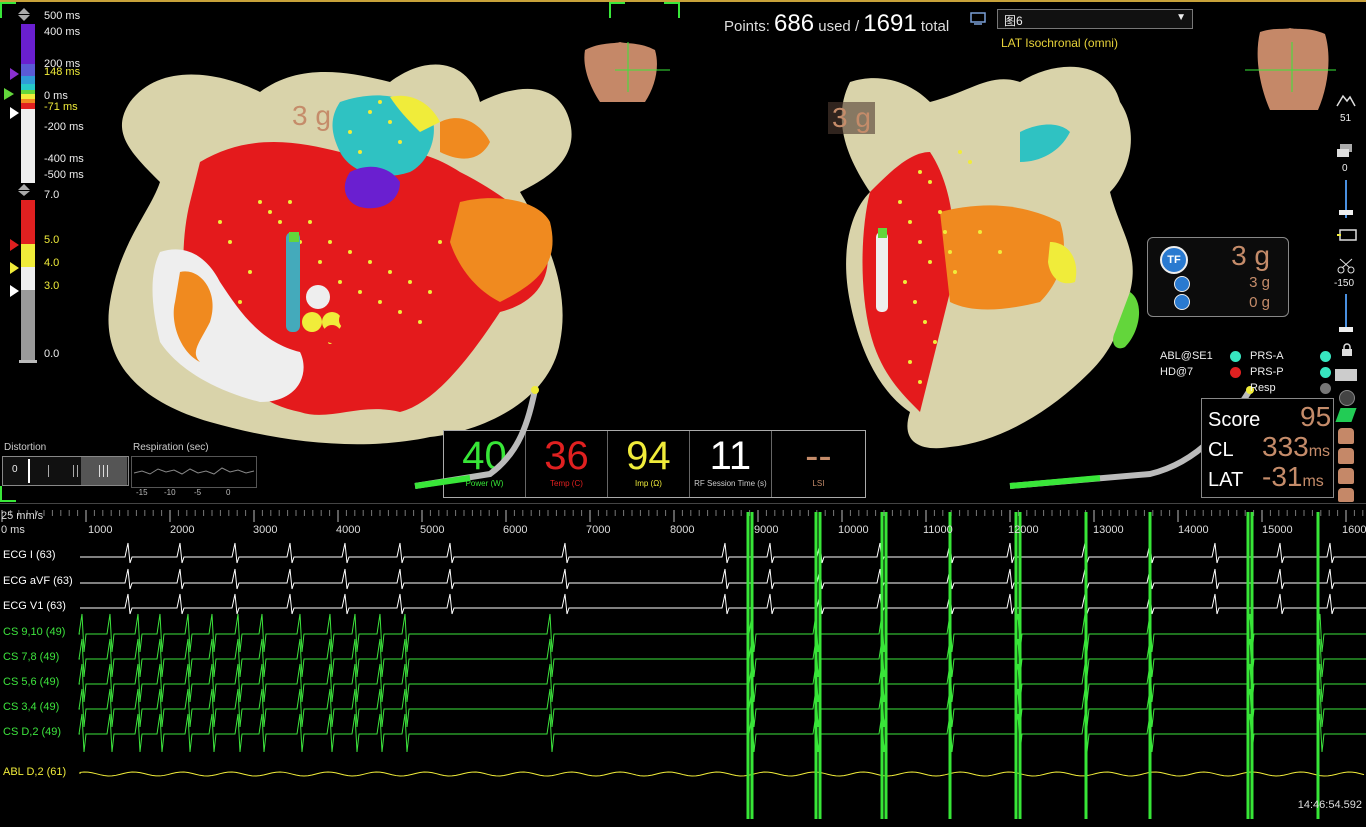  I want to click on channel-label: CS 9,10 (49), so click(34, 632).